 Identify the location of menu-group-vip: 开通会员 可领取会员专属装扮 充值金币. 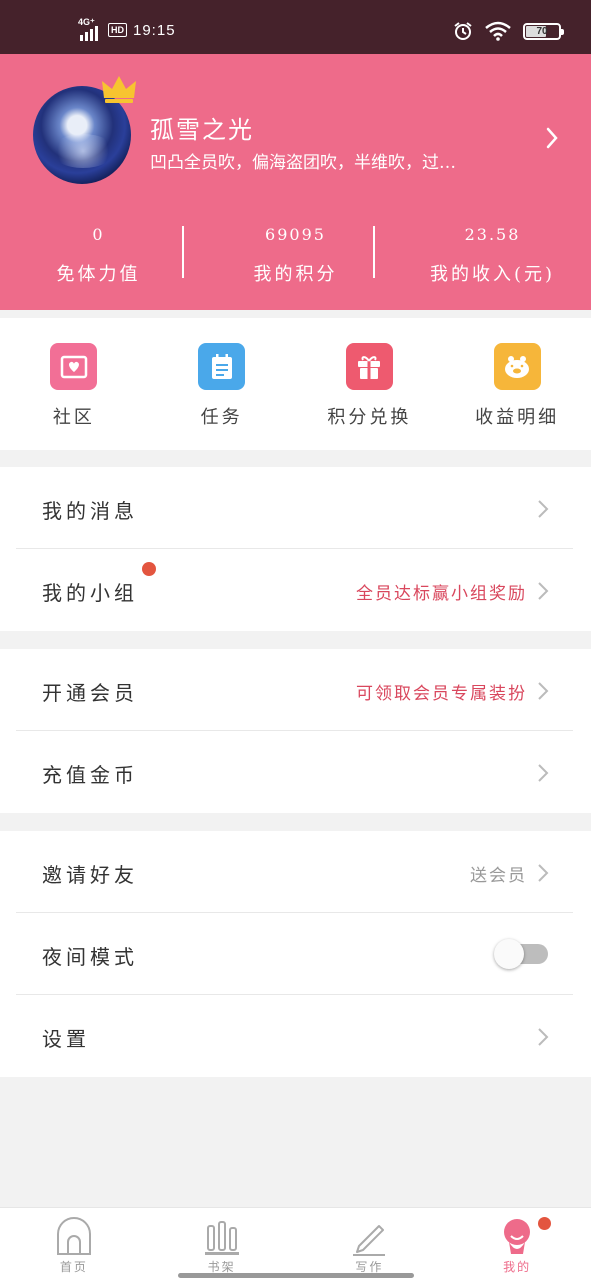
(295, 731).